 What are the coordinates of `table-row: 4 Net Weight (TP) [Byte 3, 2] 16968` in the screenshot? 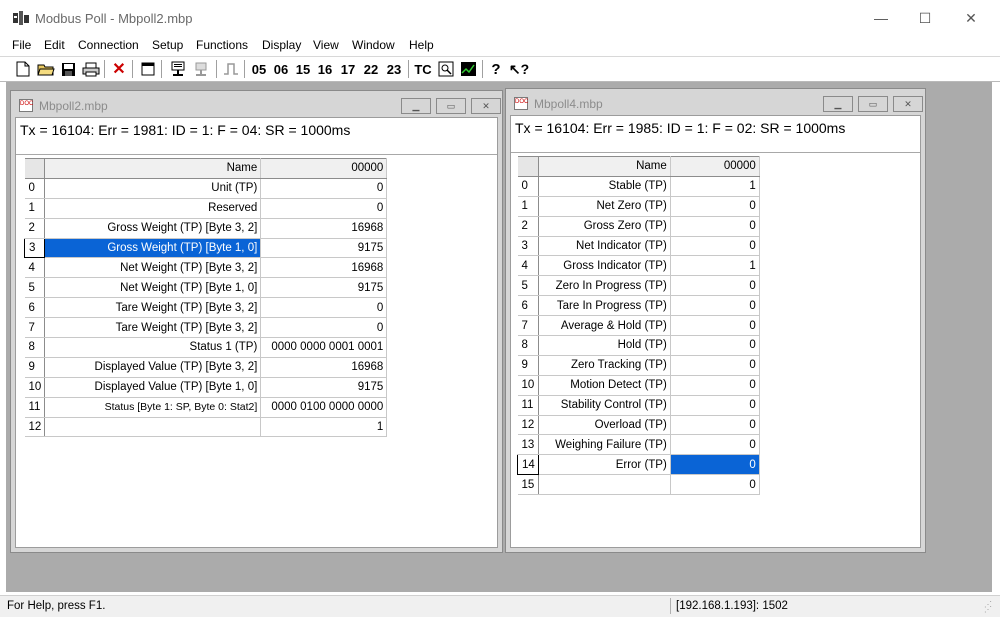 It's located at (206, 268).